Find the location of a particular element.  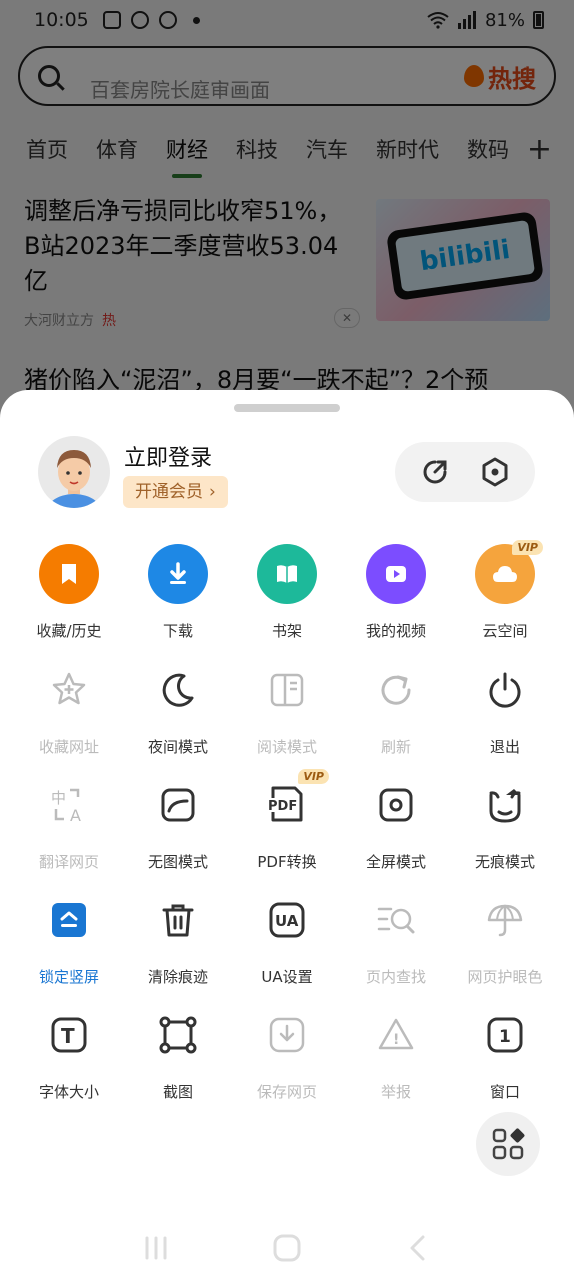

menu-item-label: 页内查找 is located at coordinates (395, 977).